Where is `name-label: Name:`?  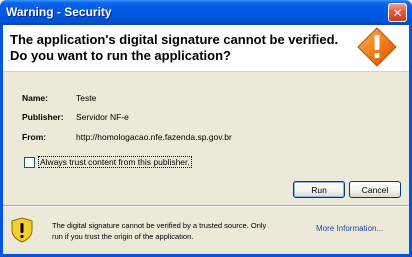
name-label: Name: is located at coordinates (35, 98).